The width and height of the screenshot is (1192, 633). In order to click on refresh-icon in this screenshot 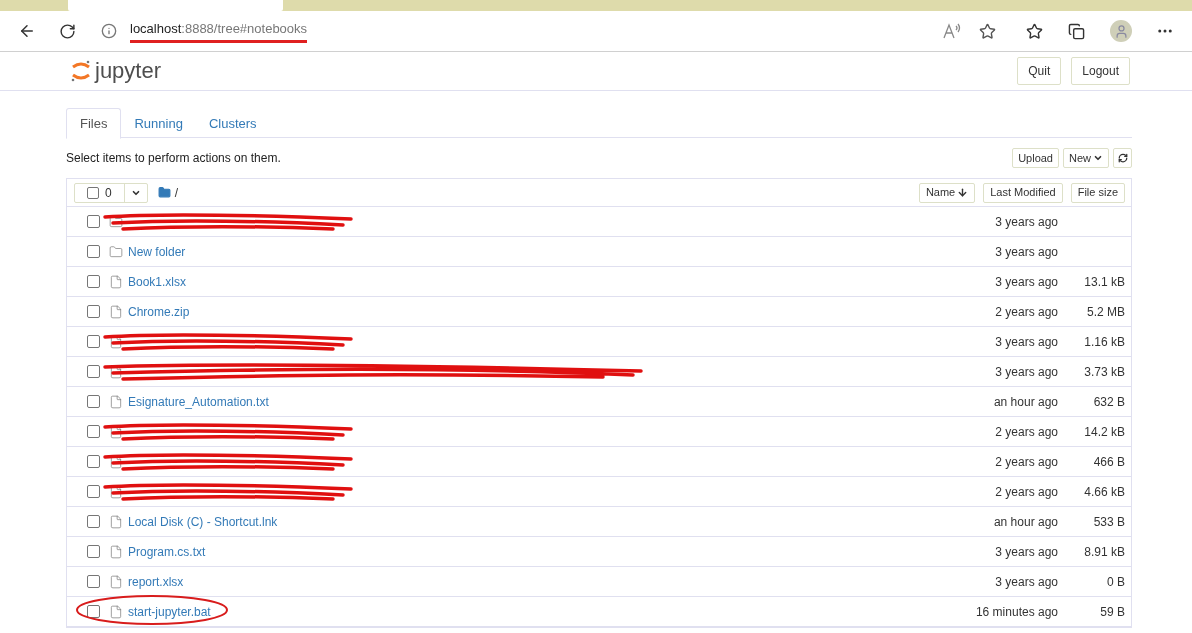, I will do `click(1122, 158)`.